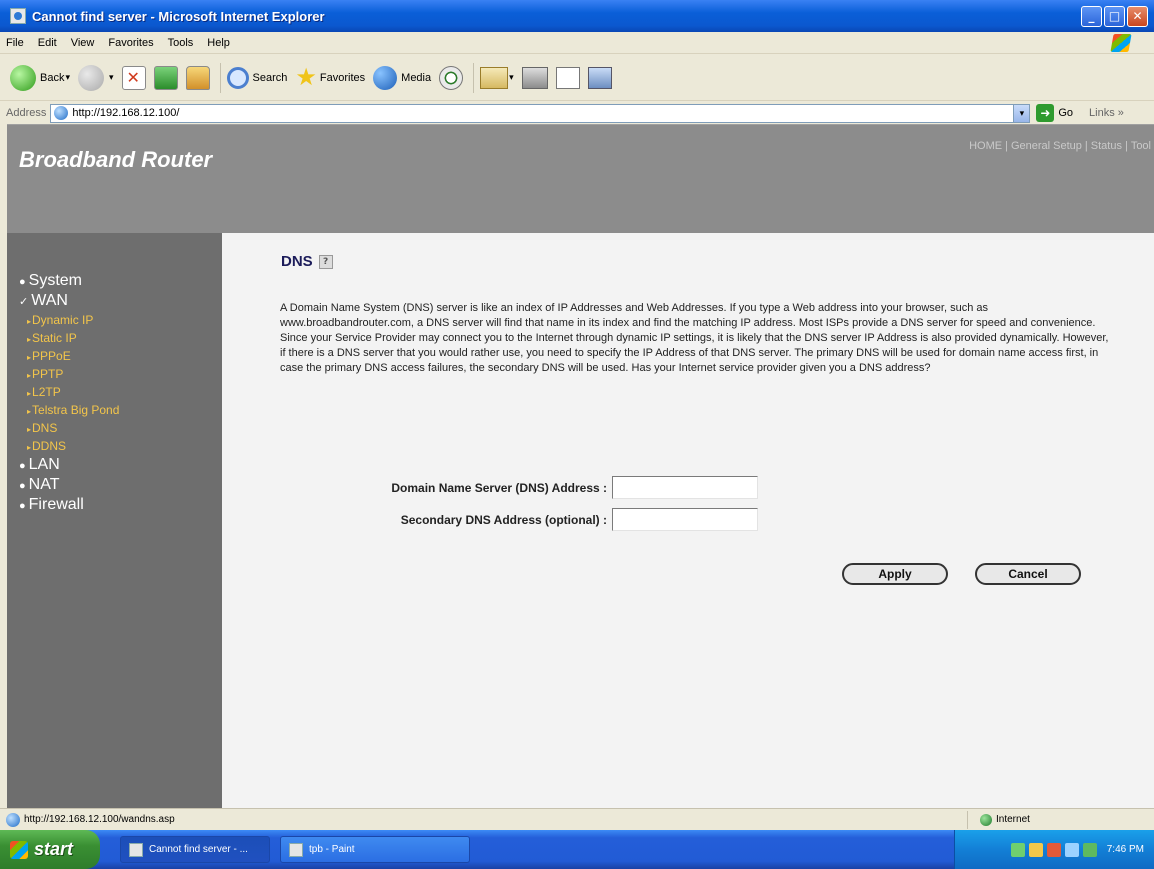 The image size is (1154, 869). What do you see at coordinates (1053, 849) in the screenshot?
I see `security-icon` at bounding box center [1053, 849].